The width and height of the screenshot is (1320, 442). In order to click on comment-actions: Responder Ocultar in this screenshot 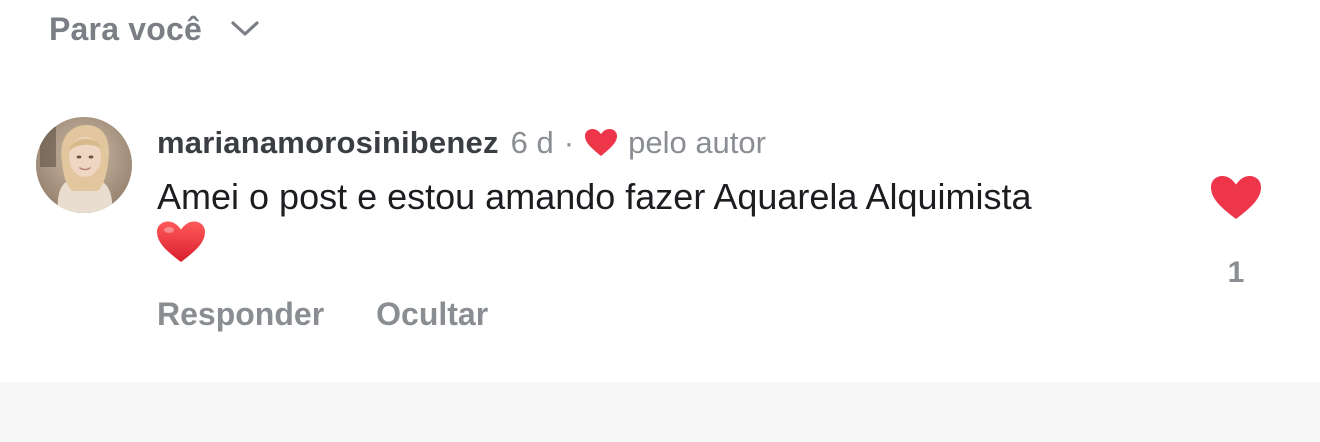, I will do `click(322, 314)`.